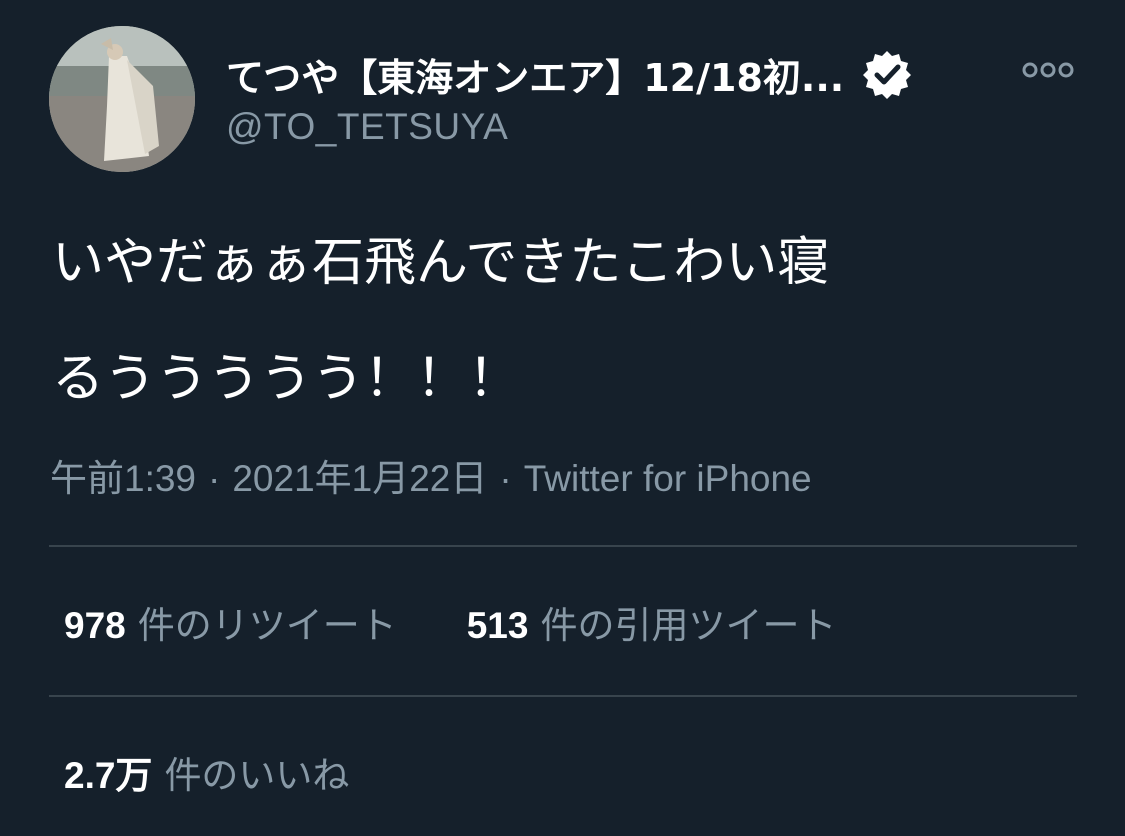 This screenshot has width=1125, height=836. I want to click on likes-label: 件のいいね, so click(257, 775).